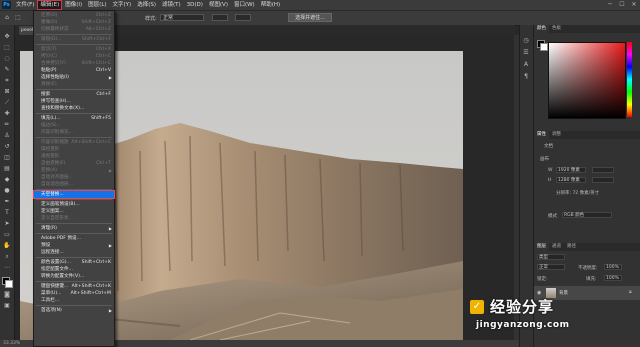  What do you see at coordinates (74, 286) in the screenshot?
I see `edit-menu-item: 键盘快捷键... Alt+Shift+Ctrl+K` at bounding box center [74, 286].